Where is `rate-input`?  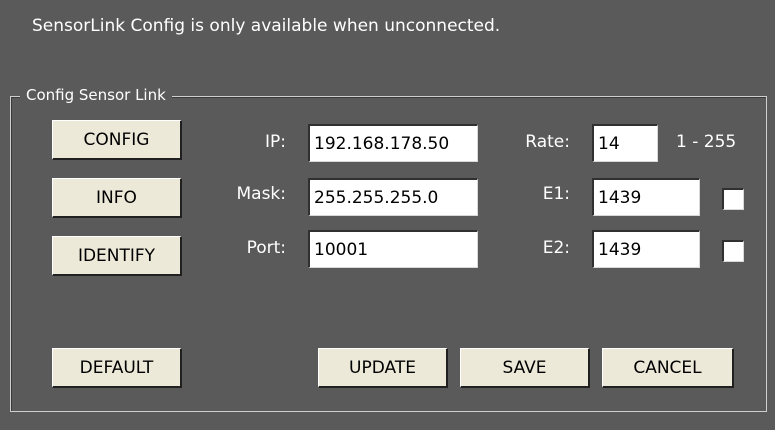
rate-input is located at coordinates (625, 143).